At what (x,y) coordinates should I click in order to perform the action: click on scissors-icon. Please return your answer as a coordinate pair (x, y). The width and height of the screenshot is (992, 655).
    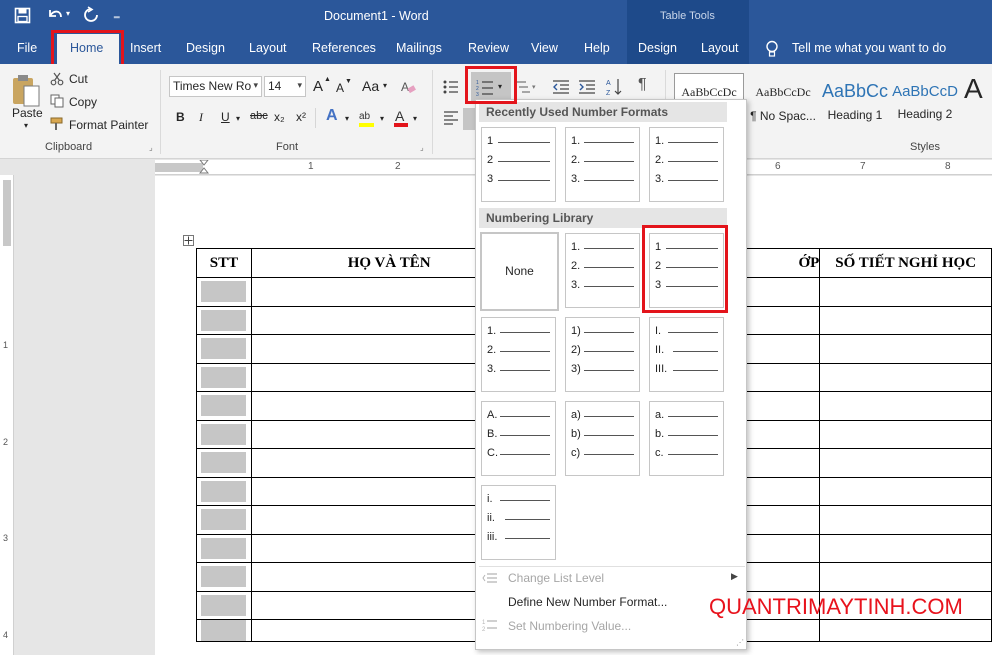
    Looking at the image, I should click on (57, 79).